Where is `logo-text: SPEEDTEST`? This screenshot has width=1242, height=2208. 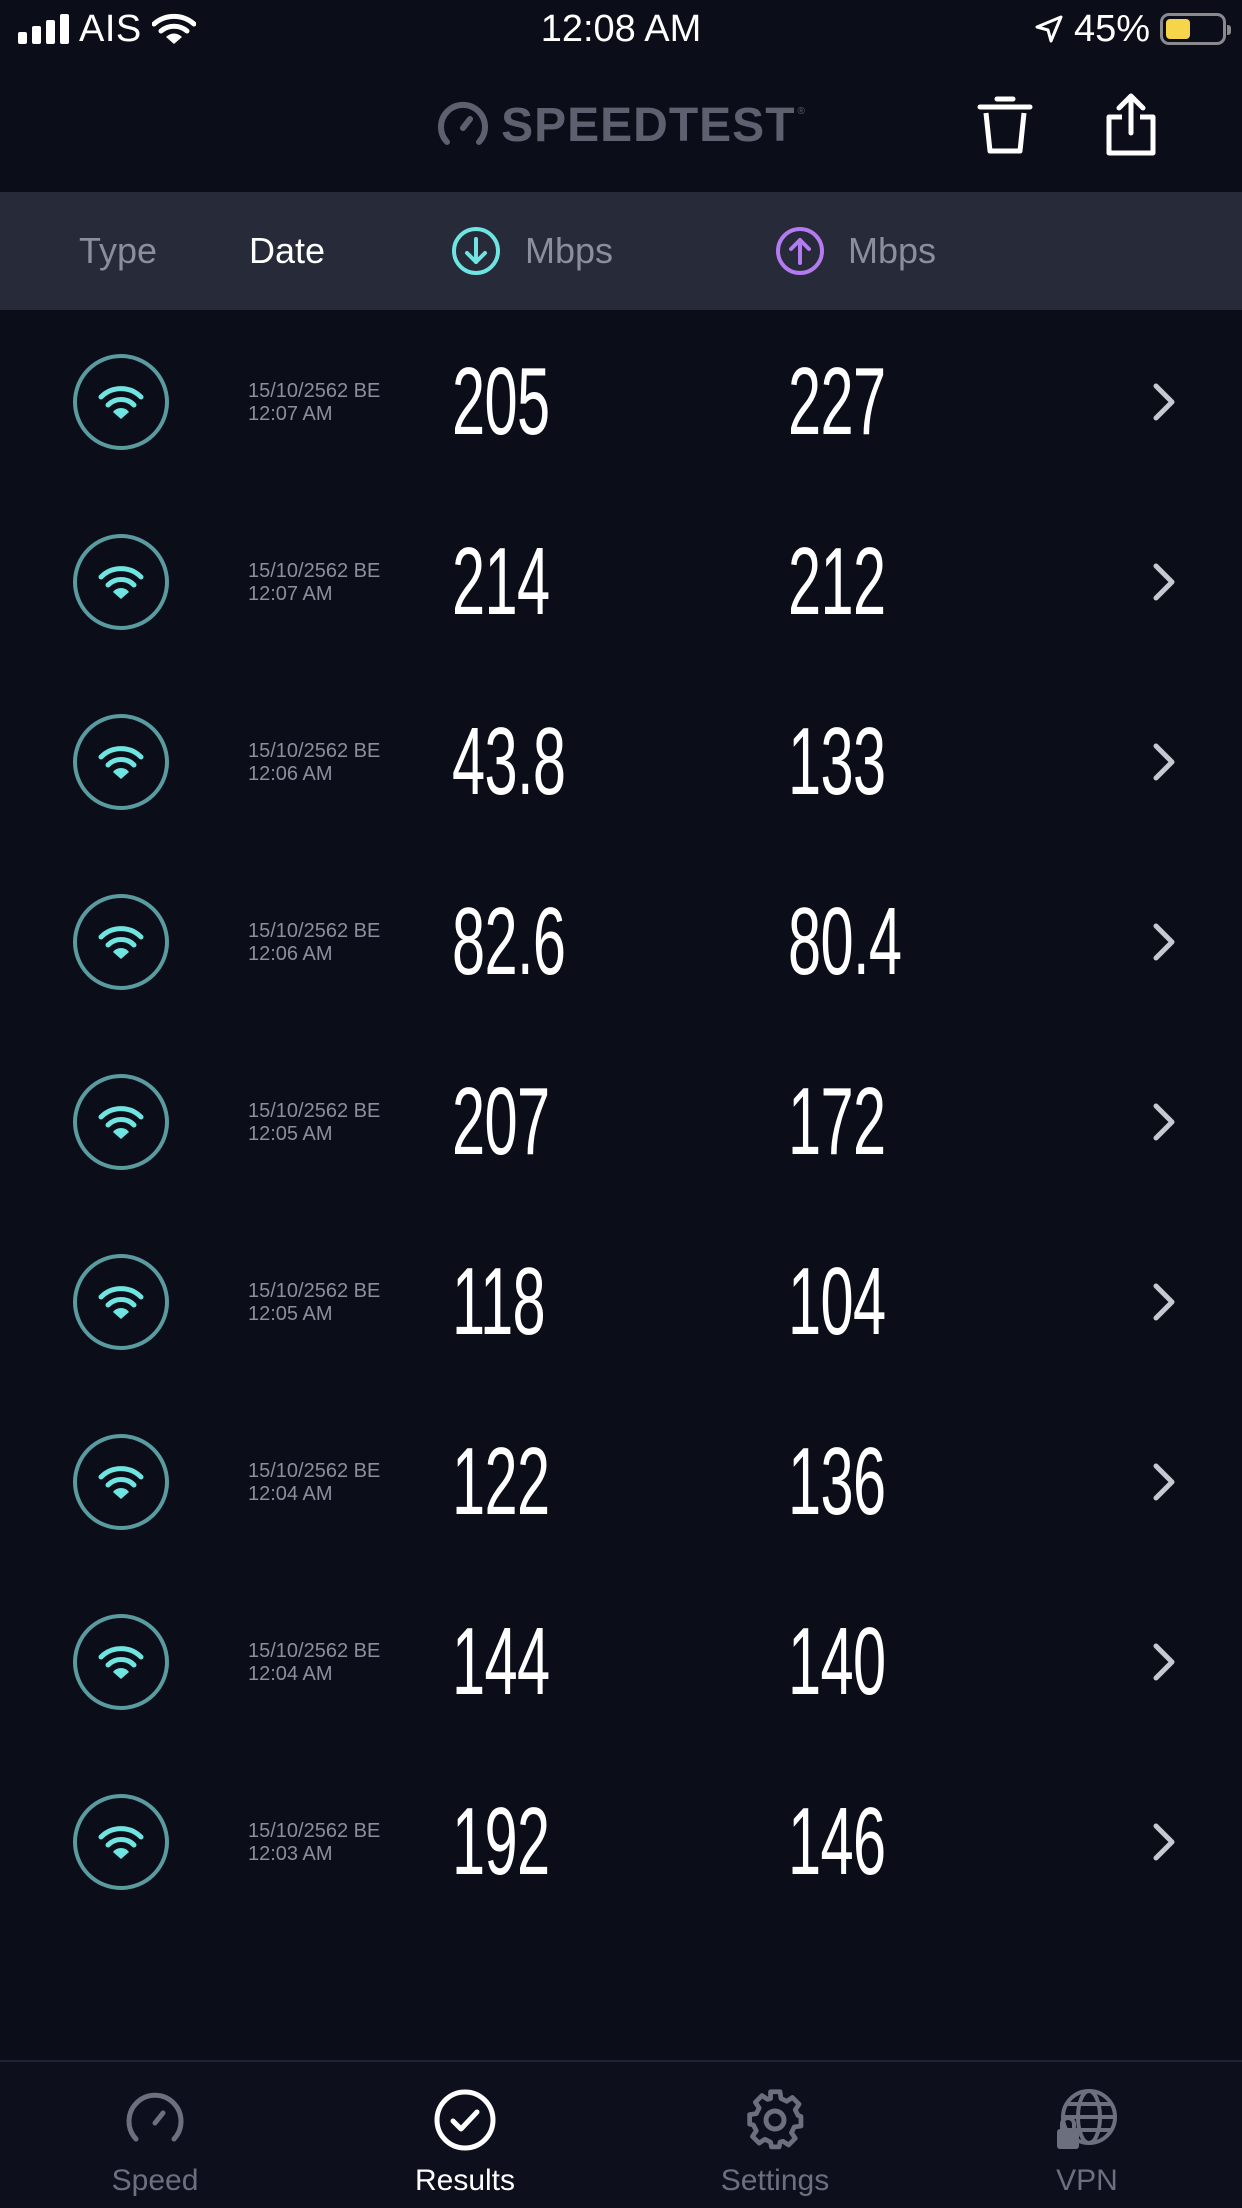 logo-text: SPEEDTEST is located at coordinates (648, 125).